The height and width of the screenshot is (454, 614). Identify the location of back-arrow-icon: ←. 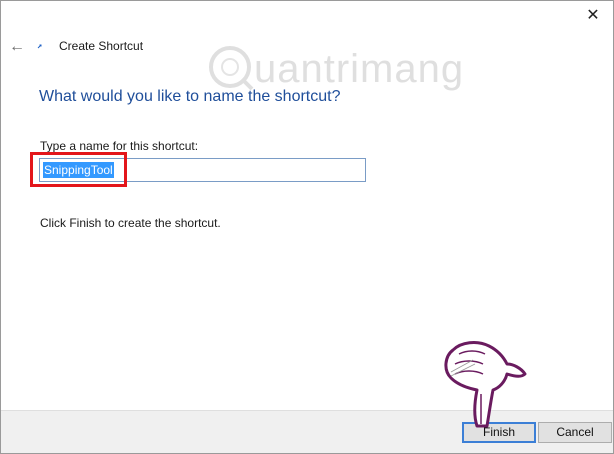
(17, 46).